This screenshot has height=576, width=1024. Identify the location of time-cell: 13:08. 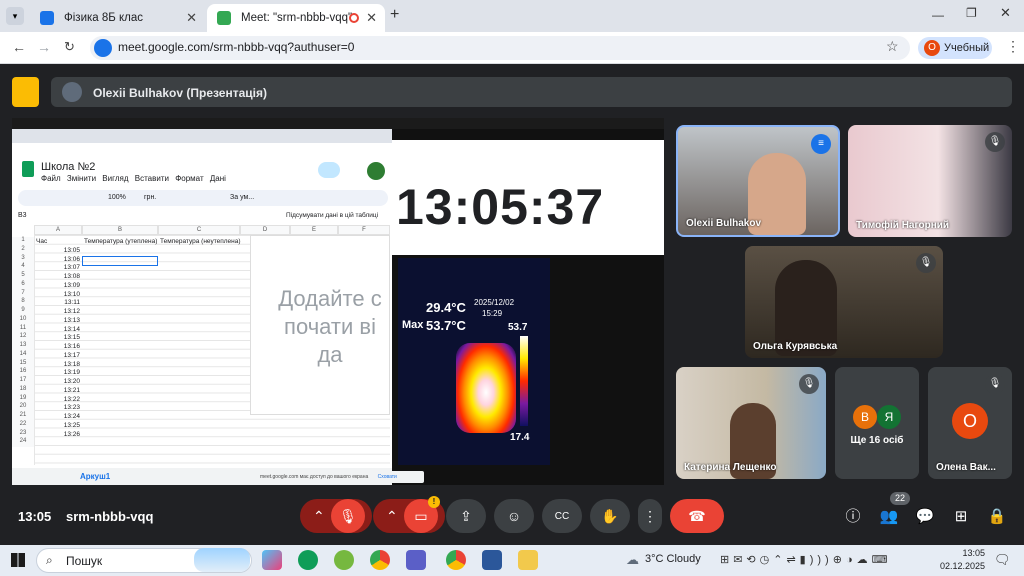
(71, 276).